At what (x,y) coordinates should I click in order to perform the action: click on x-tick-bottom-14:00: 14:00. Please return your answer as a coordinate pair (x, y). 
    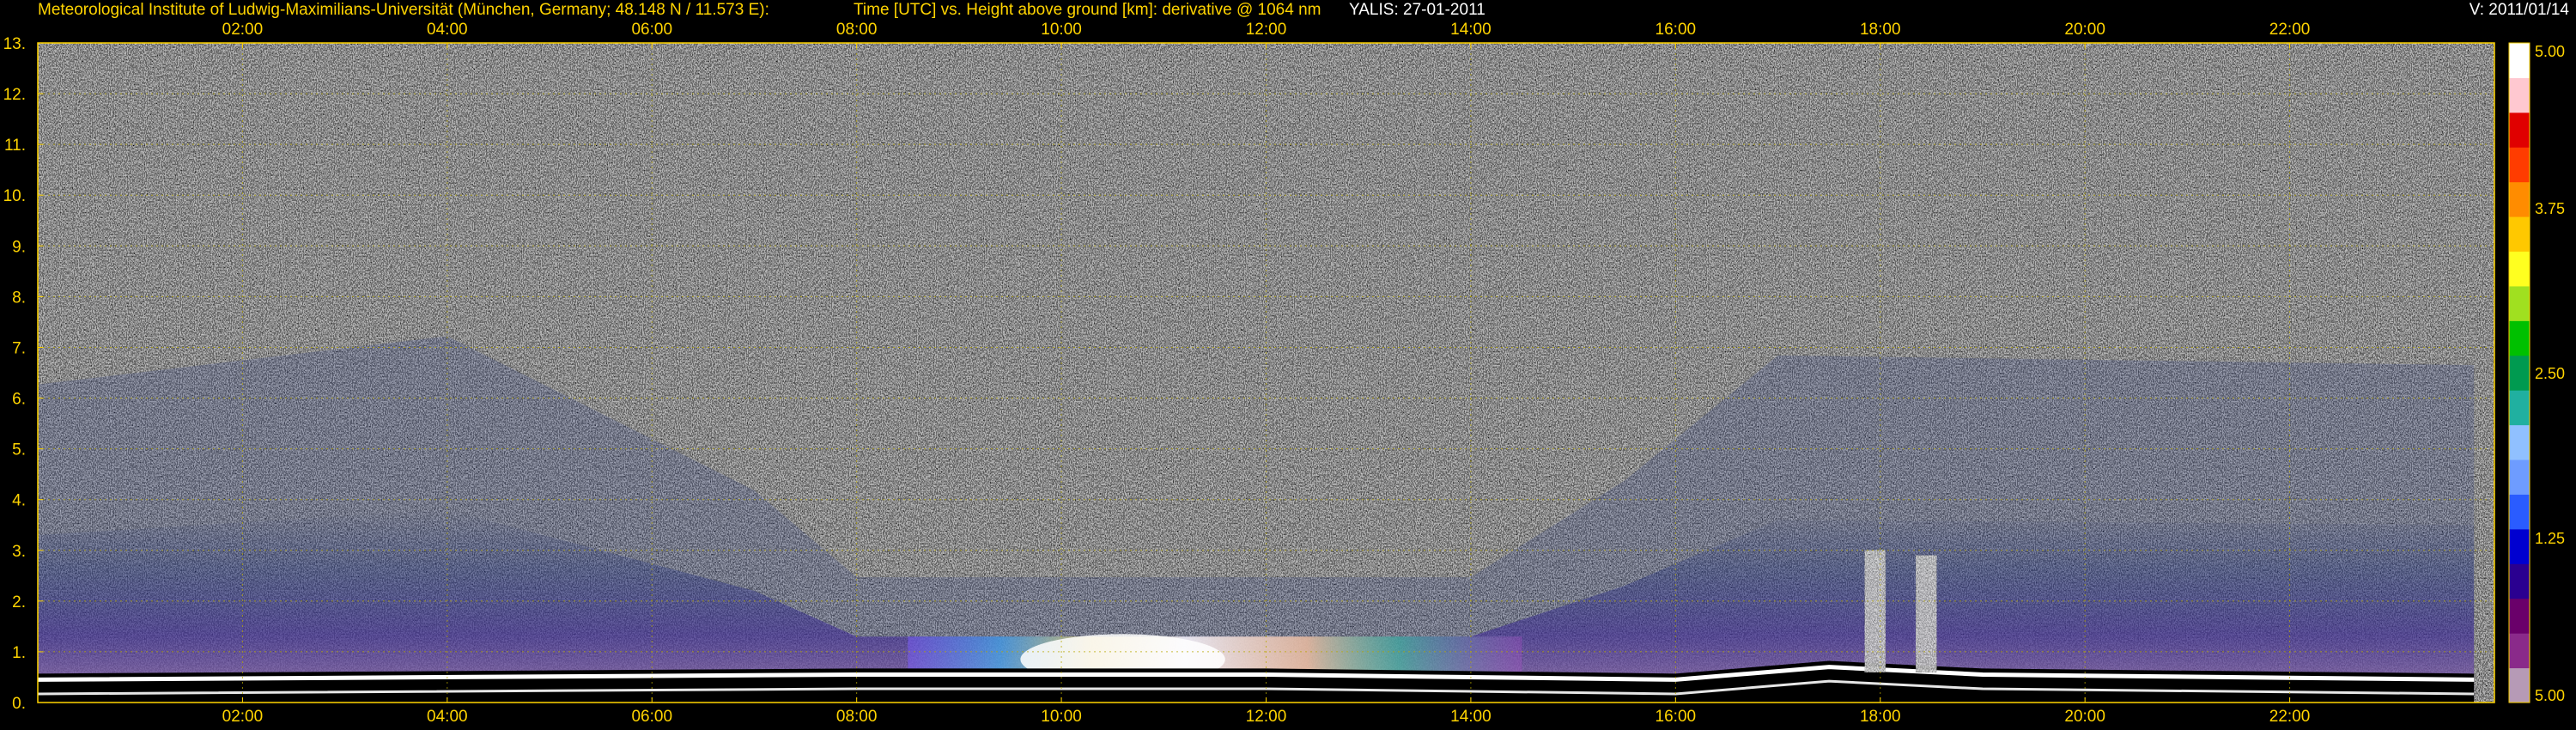
    Looking at the image, I should click on (1471, 717).